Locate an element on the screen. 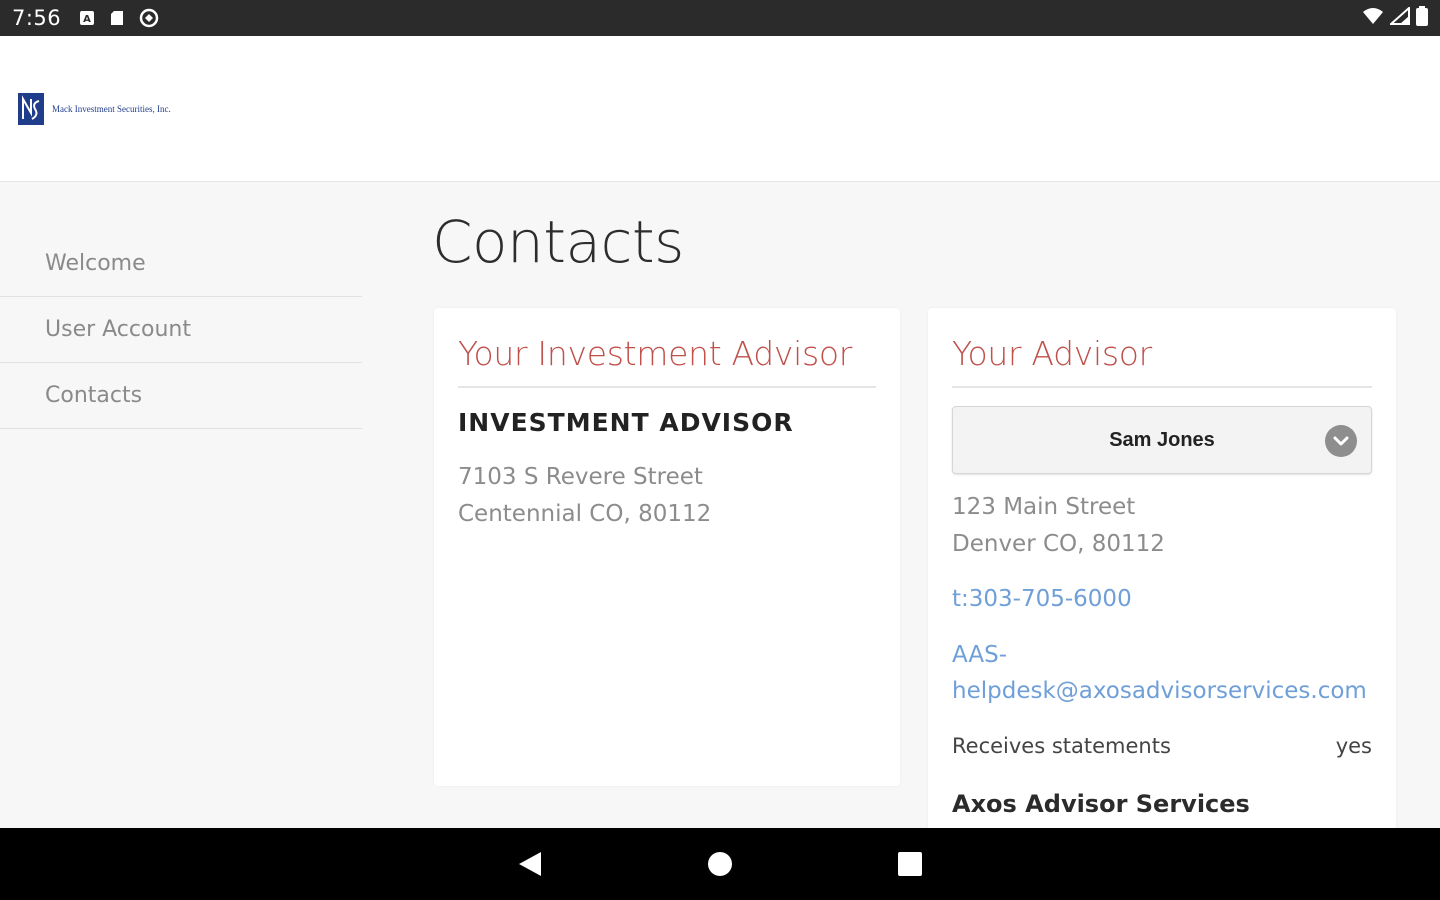  status-icons-left: A is located at coordinates (119, 18).